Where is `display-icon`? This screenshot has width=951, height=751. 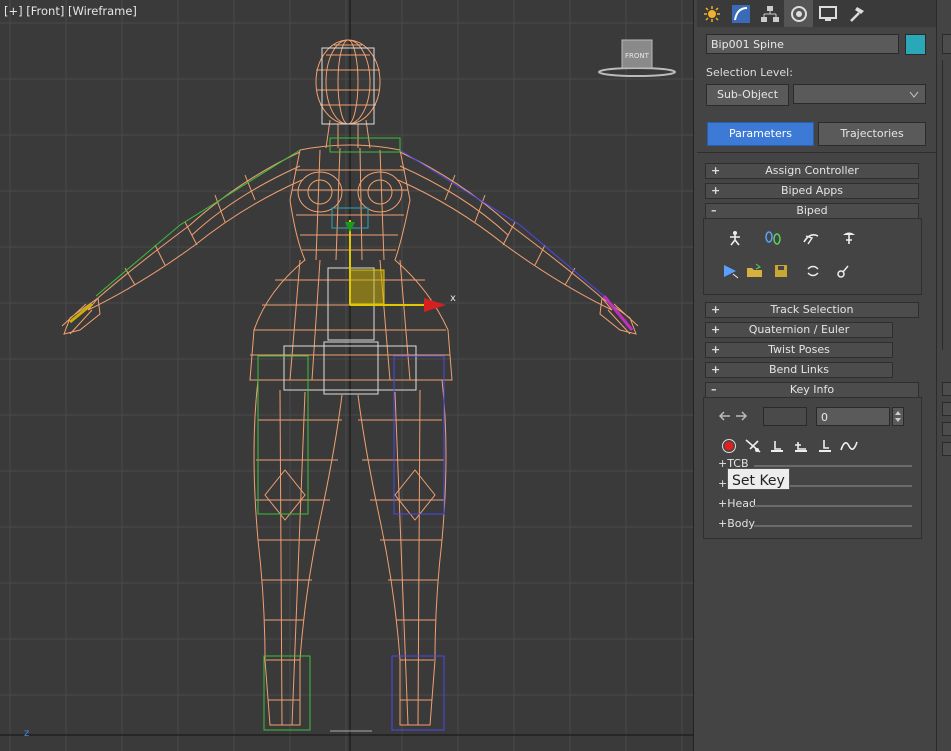
display-icon is located at coordinates (827, 13).